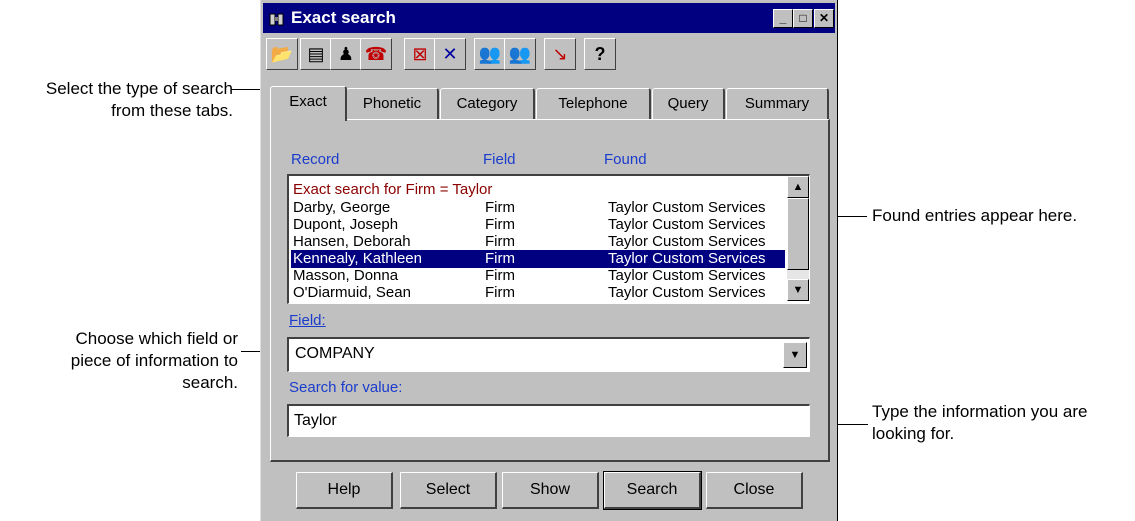 The width and height of the screenshot is (1135, 521). I want to click on list-view-icon: ▤, so click(316, 54).